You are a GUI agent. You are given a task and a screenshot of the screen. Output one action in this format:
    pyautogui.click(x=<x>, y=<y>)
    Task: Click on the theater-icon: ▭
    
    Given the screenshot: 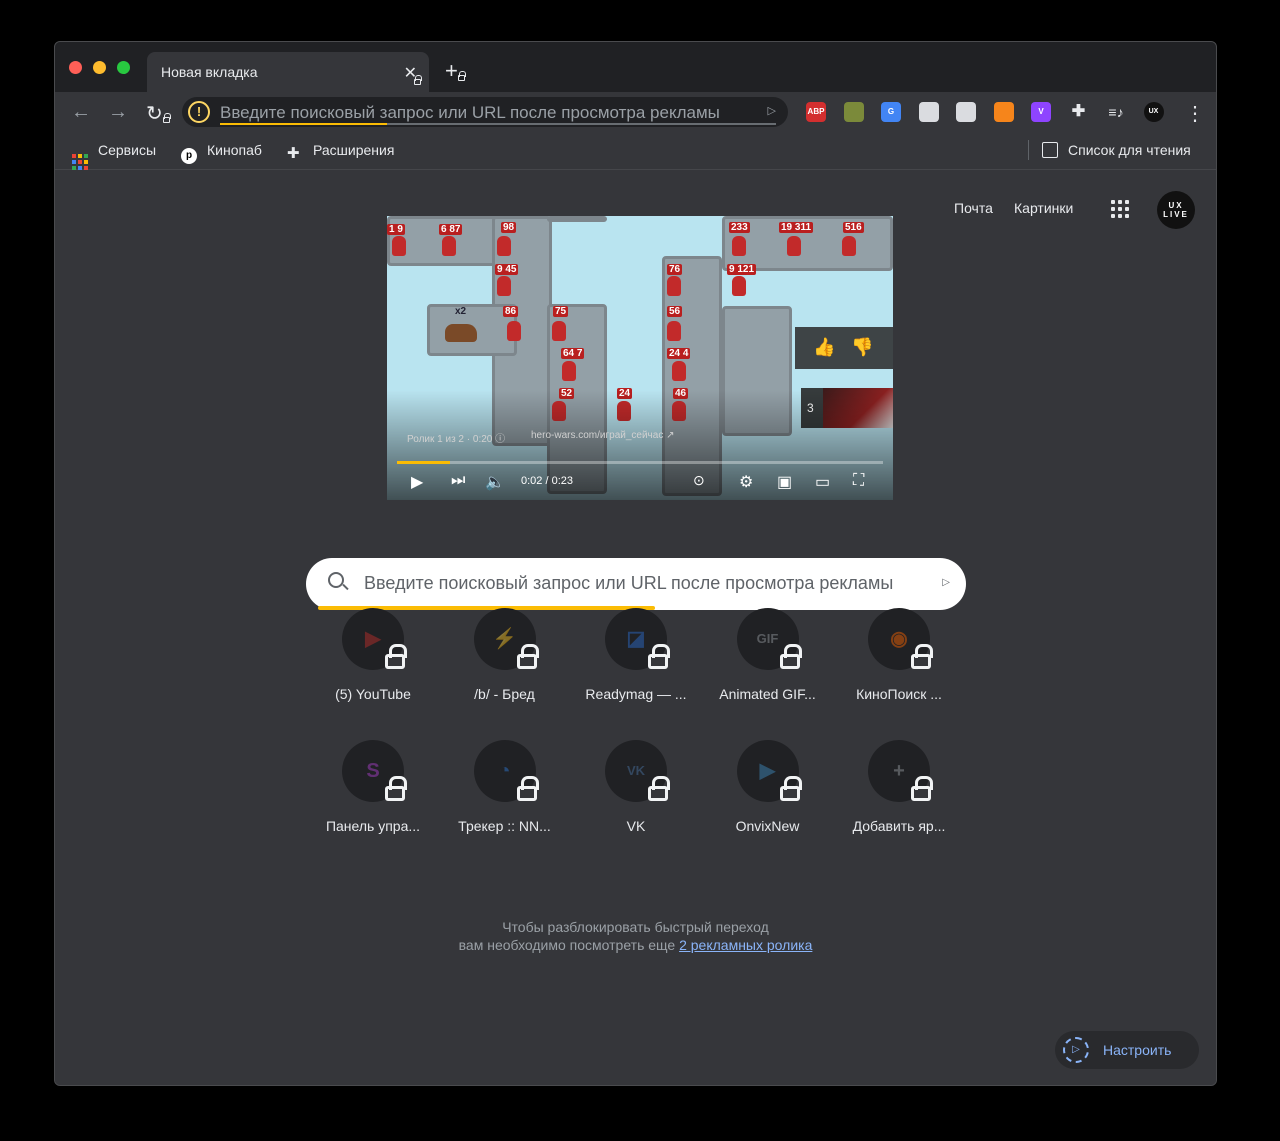 What is the action you would take?
    pyautogui.click(x=822, y=482)
    